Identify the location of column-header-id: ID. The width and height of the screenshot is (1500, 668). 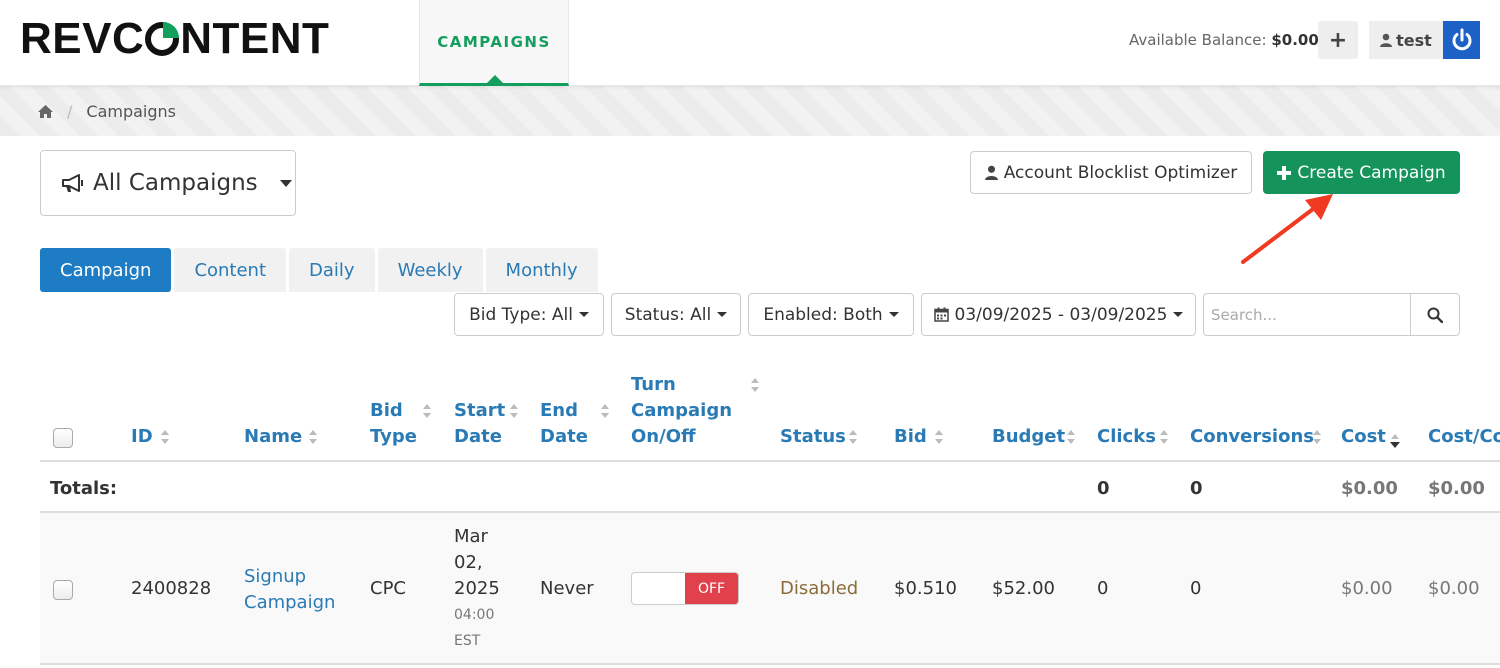
(142, 437).